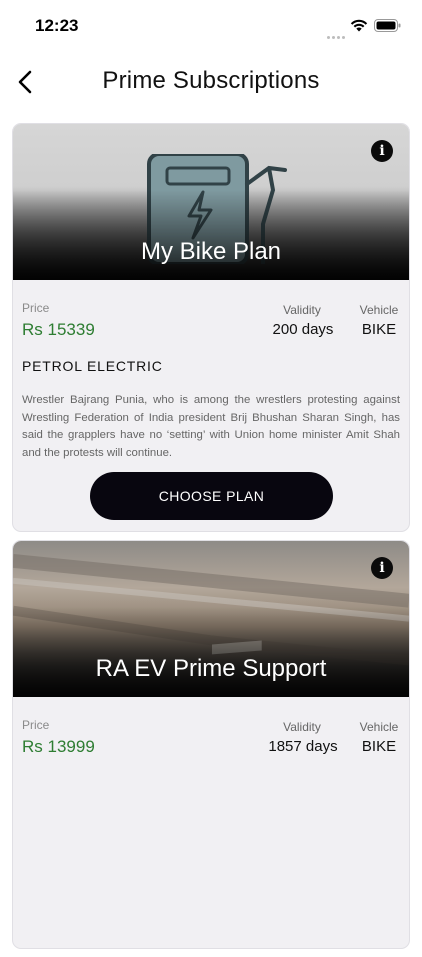 This screenshot has width=422, height=957. What do you see at coordinates (211, 27) in the screenshot?
I see `status-bar: 12:23` at bounding box center [211, 27].